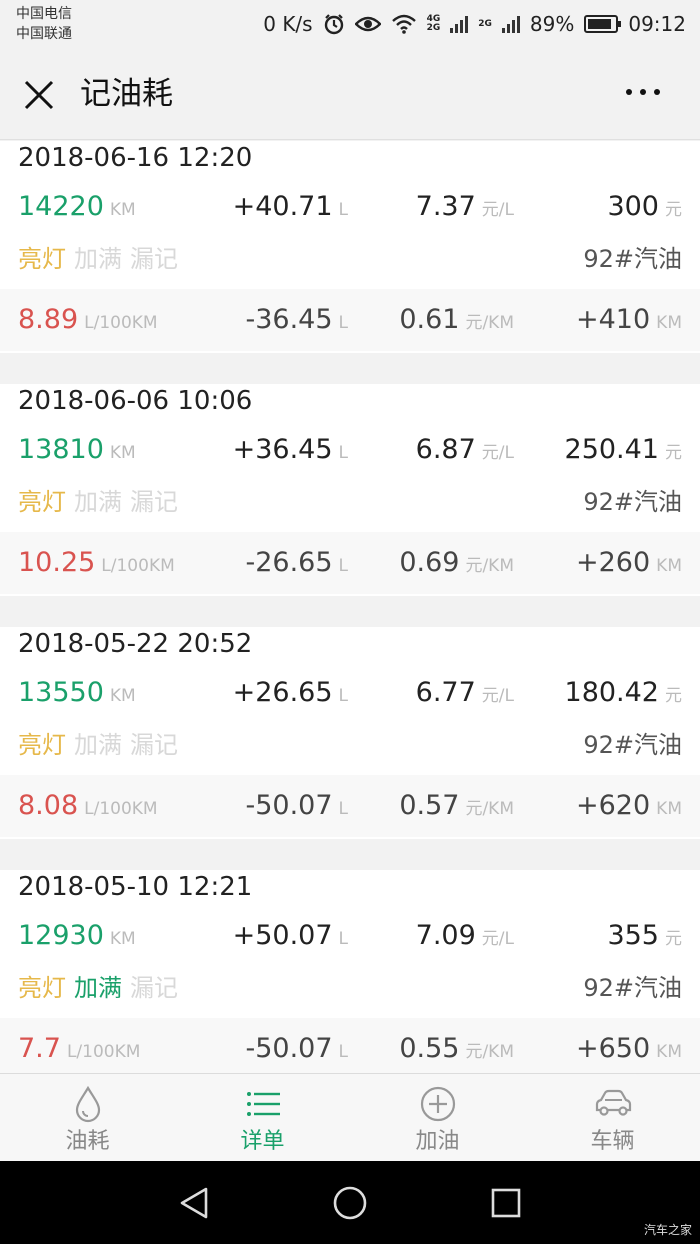 The image size is (700, 1244). Describe the element at coordinates (288, 24) in the screenshot. I see `network-speed: 0 K/s` at that location.